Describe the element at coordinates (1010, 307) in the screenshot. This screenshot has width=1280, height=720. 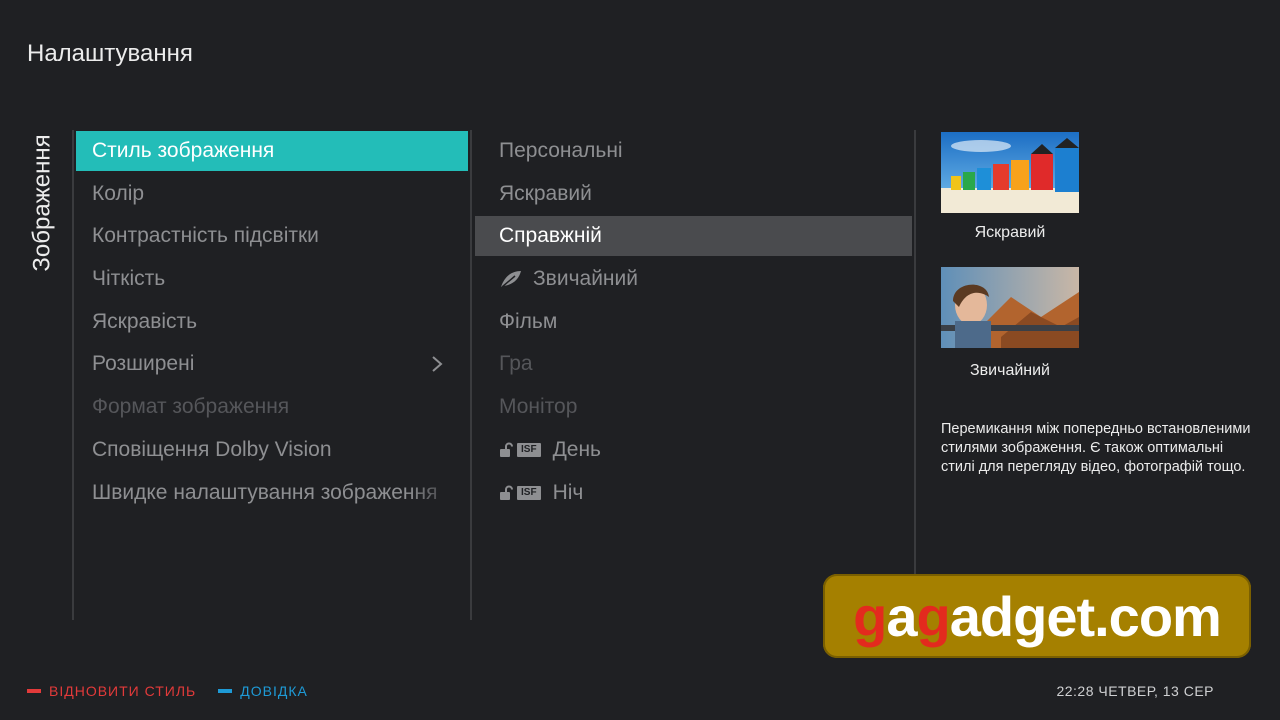
I see `preview-image-standard` at that location.